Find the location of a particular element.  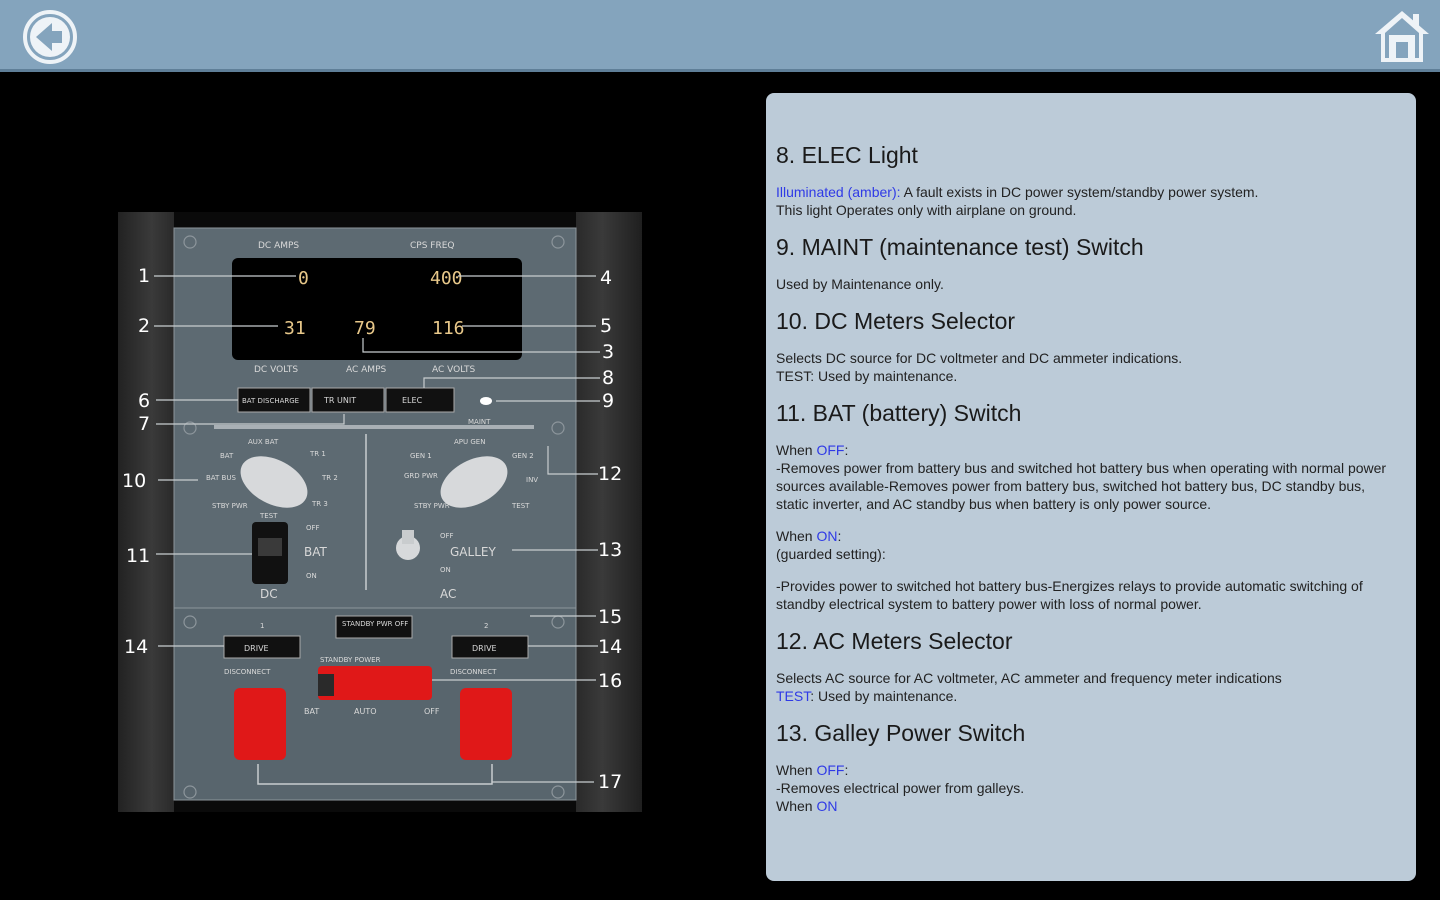

label-disconnect-1: DISCONNECT is located at coordinates (247, 672).